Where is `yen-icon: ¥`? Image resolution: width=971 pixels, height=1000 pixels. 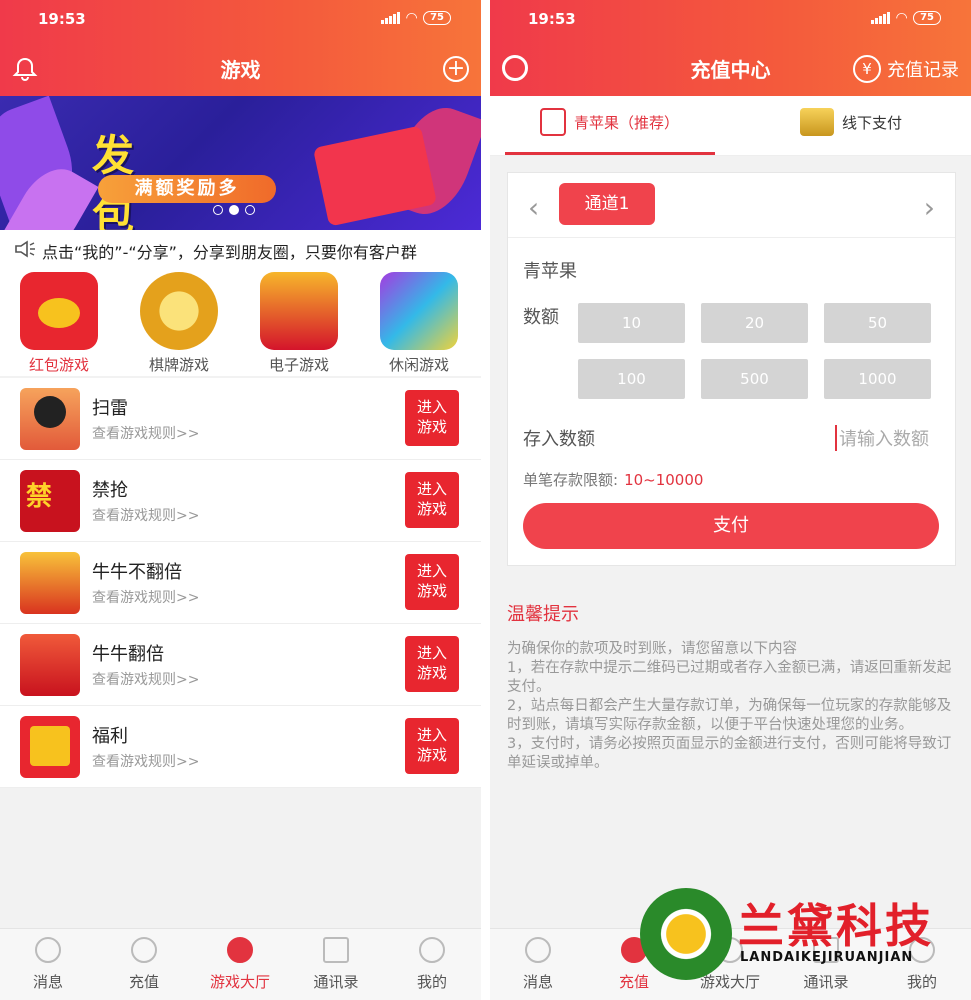
yen-icon: ¥ is located at coordinates (867, 69).